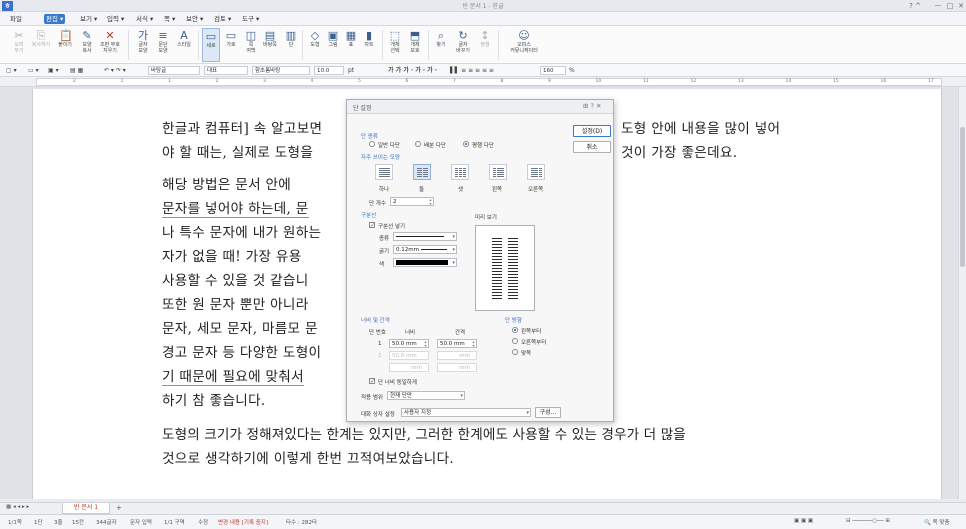 Image resolution: width=966 pixels, height=529 pixels. What do you see at coordinates (315, 45) in the screenshot?
I see `shape-button: ◇ 도형` at bounding box center [315, 45].